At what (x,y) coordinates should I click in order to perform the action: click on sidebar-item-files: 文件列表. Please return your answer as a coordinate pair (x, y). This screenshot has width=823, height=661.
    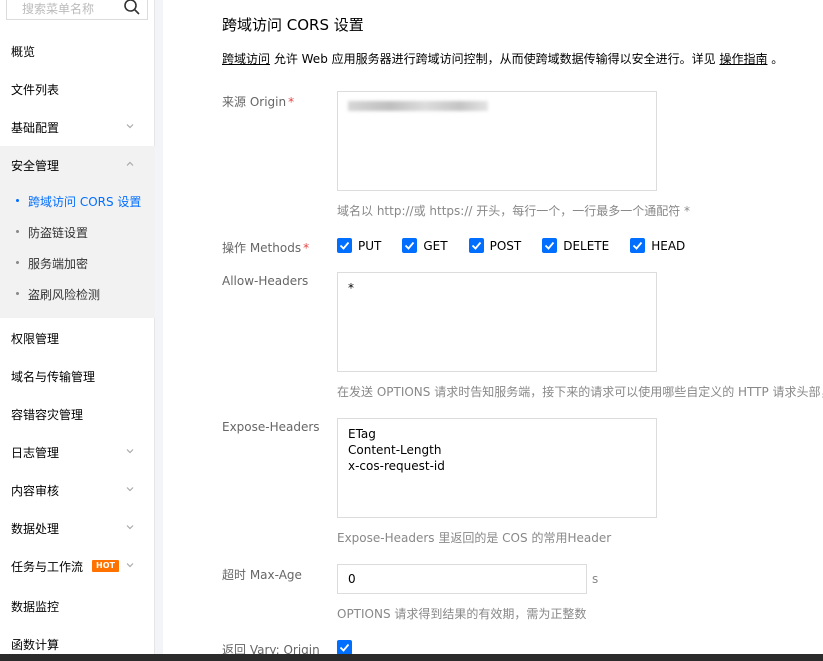
    Looking at the image, I should click on (77, 89).